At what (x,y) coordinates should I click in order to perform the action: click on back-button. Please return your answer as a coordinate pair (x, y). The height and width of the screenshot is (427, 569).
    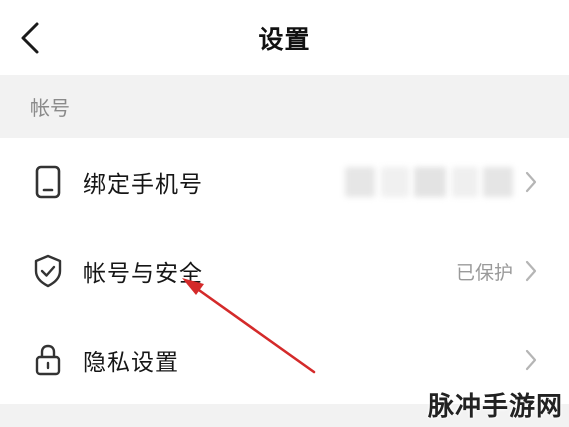
    Looking at the image, I should click on (30, 38).